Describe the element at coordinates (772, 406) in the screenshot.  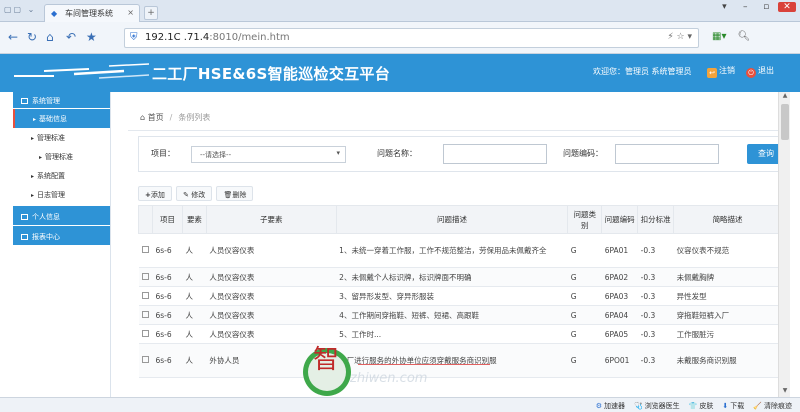
I see `statusbar-item: 🧹 清除痕迹` at that location.